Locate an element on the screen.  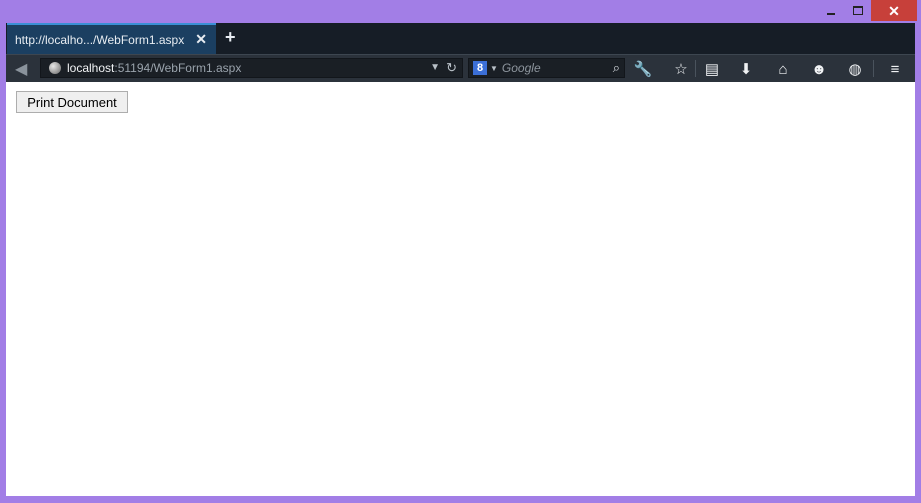
close-icon: ✕ is located at coordinates (894, 10).